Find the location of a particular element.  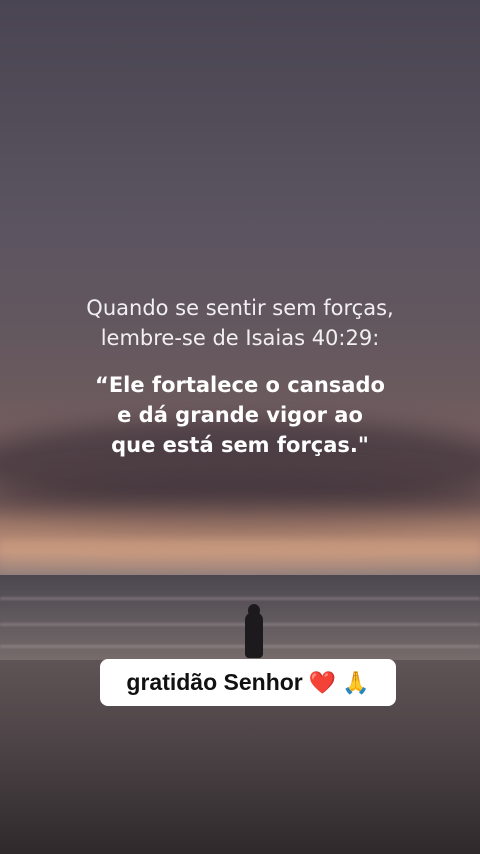

heart-icon: ❤️ is located at coordinates (322, 682).